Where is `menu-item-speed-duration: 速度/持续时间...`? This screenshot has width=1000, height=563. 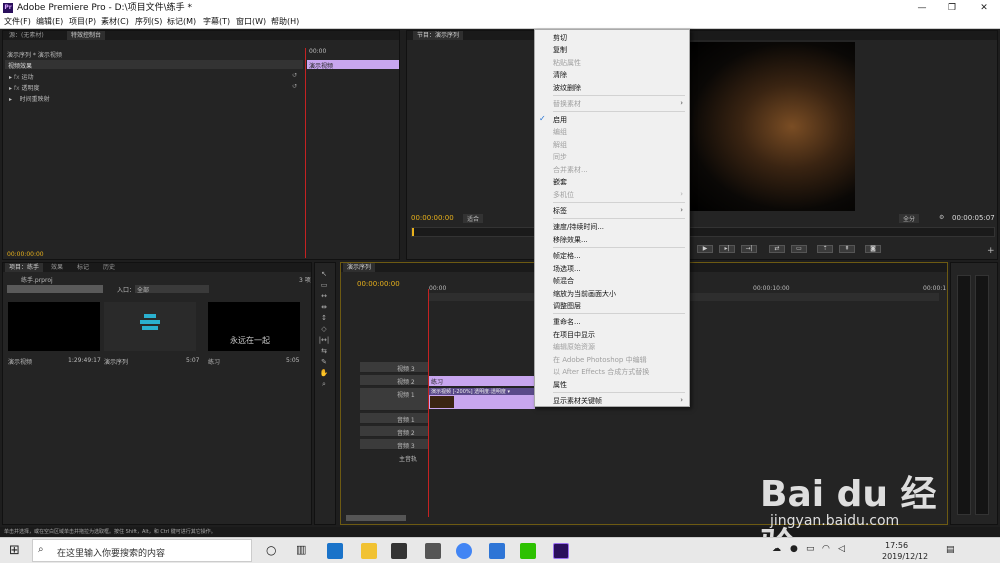 menu-item-speed-duration: 速度/持续时间... is located at coordinates (578, 227).